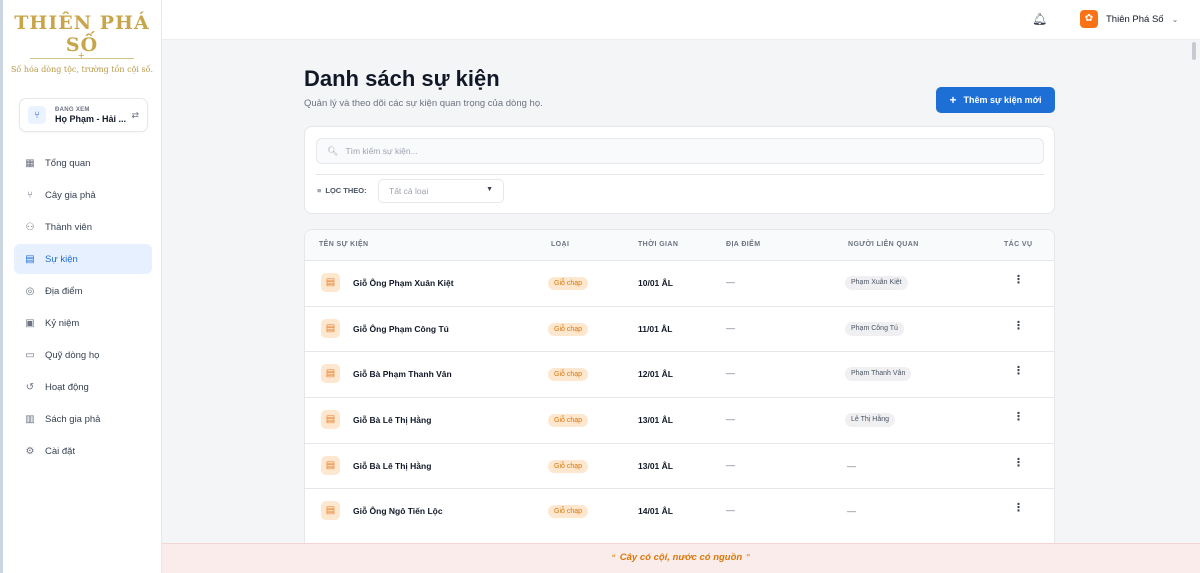  I want to click on location-icon: ◎, so click(30, 291).